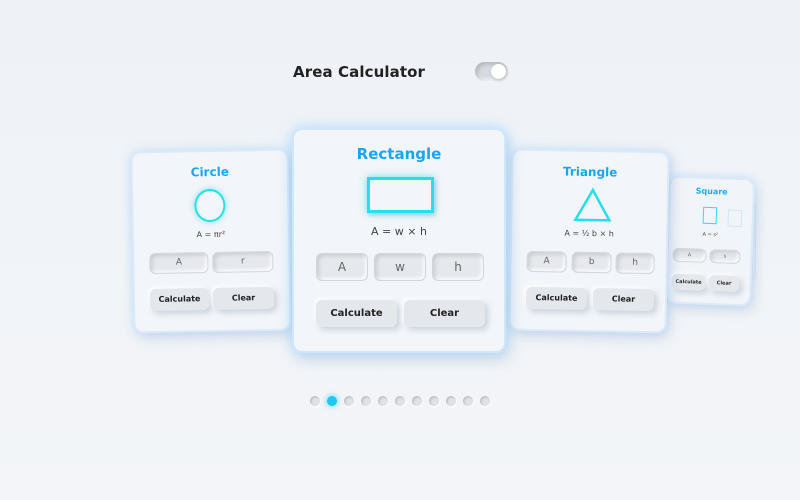 The width and height of the screenshot is (800, 500). I want to click on header: Area Calculator, so click(403, 73).